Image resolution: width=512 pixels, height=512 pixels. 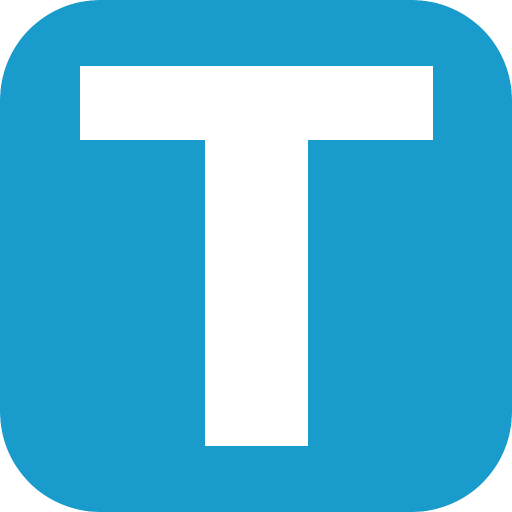 I want to click on t-letter-stem, so click(x=256, y=293).